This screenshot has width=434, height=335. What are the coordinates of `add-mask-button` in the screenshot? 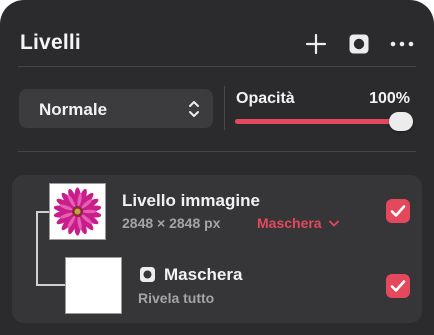 It's located at (359, 44).